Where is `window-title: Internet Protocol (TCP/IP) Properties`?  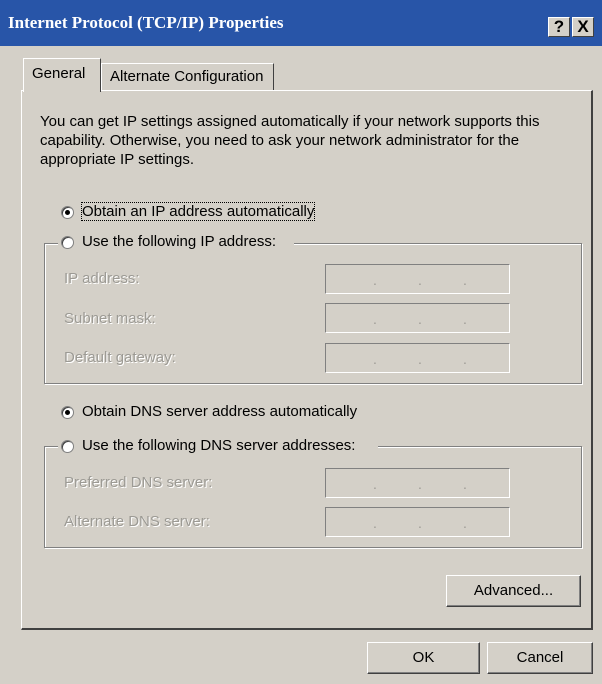 window-title: Internet Protocol (TCP/IP) Properties is located at coordinates (146, 22).